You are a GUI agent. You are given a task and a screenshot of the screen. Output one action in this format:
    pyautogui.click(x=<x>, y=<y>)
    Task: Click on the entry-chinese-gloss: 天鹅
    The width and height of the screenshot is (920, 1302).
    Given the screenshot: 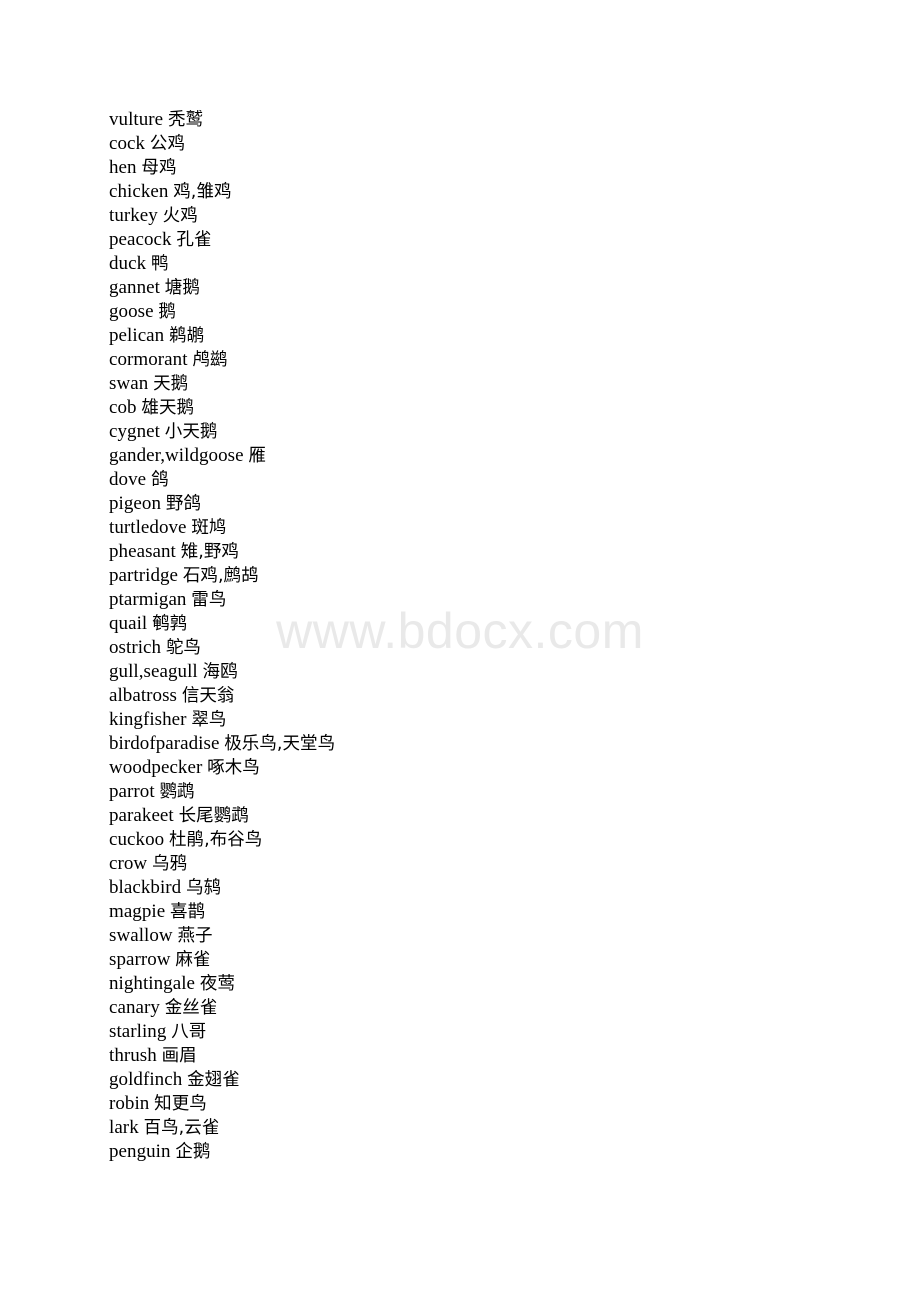 What is the action you would take?
    pyautogui.click(x=171, y=384)
    